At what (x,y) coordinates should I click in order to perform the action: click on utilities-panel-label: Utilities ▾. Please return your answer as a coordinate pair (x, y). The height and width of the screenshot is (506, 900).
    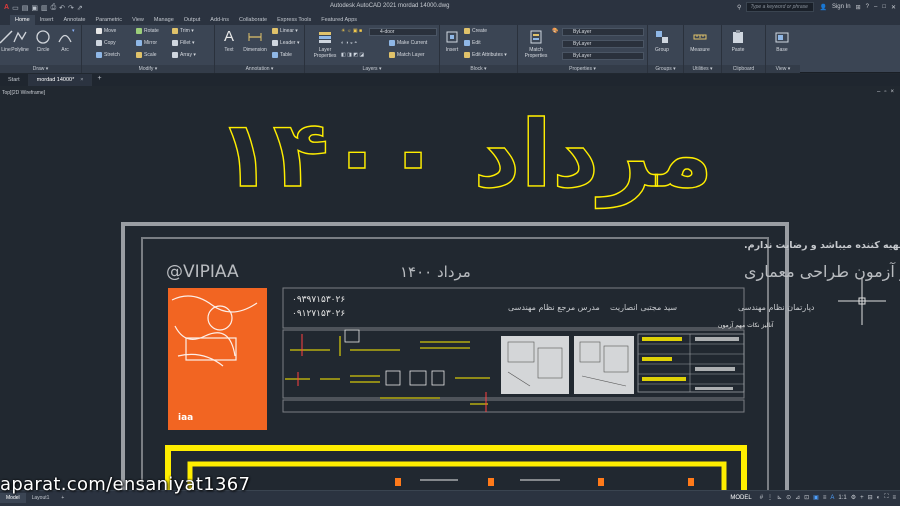
    Looking at the image, I should click on (702, 69).